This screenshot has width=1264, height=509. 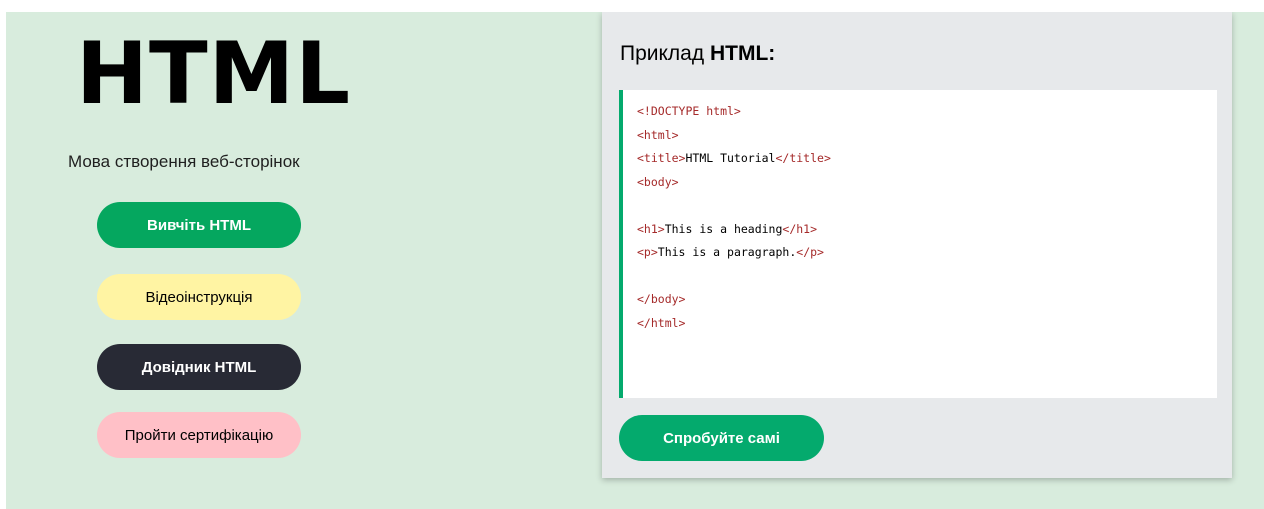 I want to click on code-line: <body>, so click(x=734, y=183).